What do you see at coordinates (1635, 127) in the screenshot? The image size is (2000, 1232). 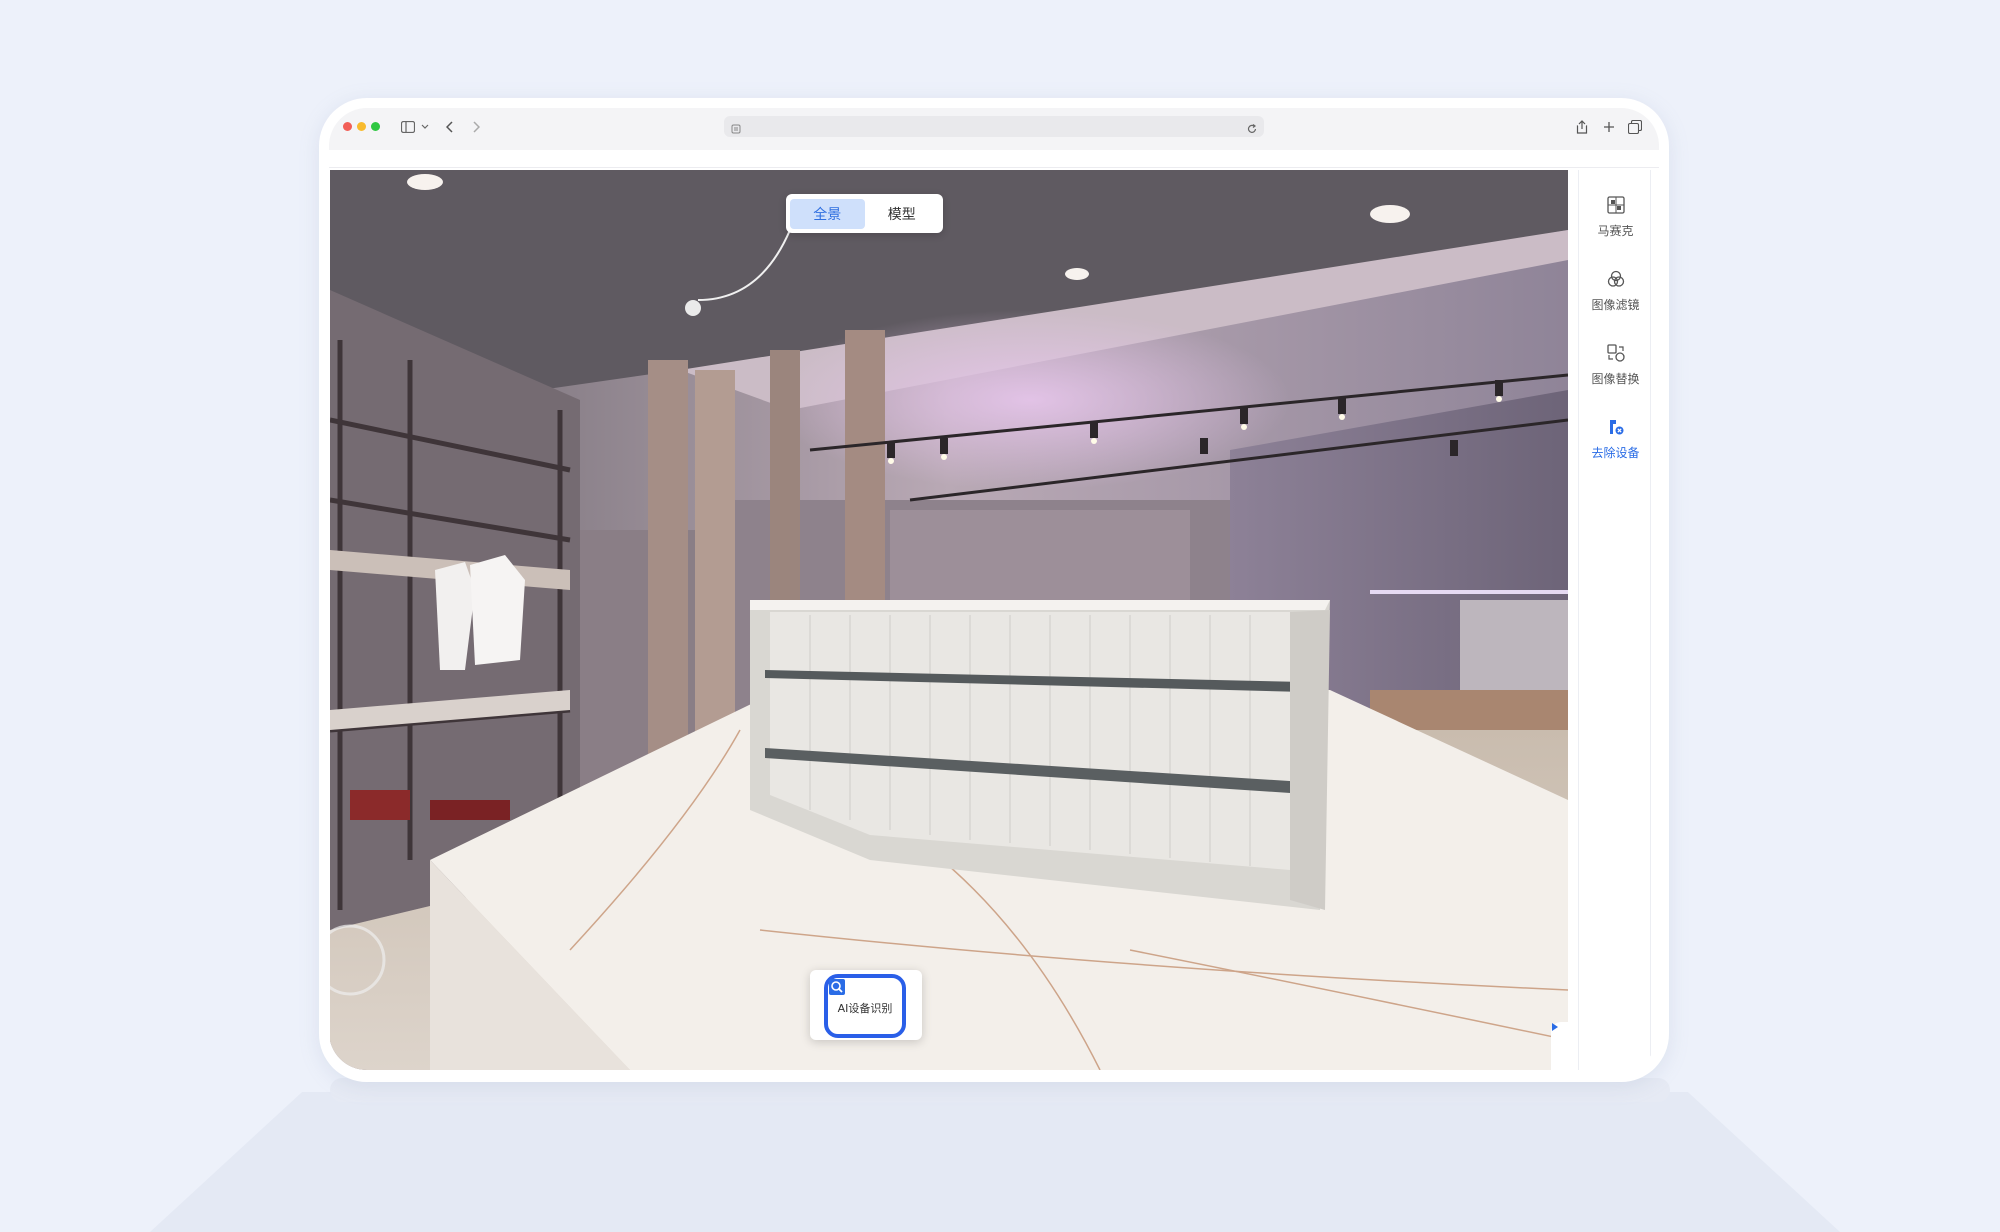 I see `tab-overview-icon` at bounding box center [1635, 127].